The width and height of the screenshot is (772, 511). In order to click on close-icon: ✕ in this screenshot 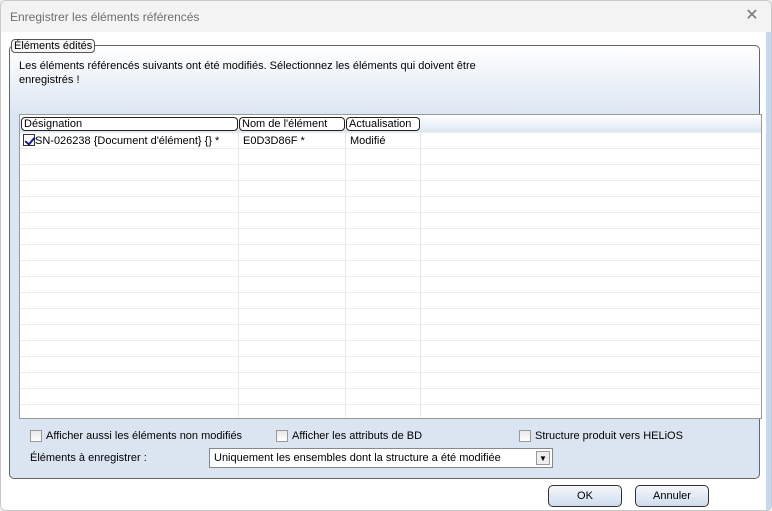, I will do `click(752, 16)`.